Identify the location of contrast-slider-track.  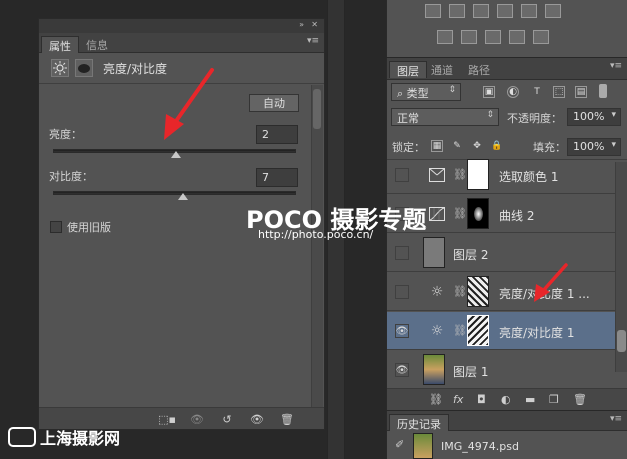
(174, 193).